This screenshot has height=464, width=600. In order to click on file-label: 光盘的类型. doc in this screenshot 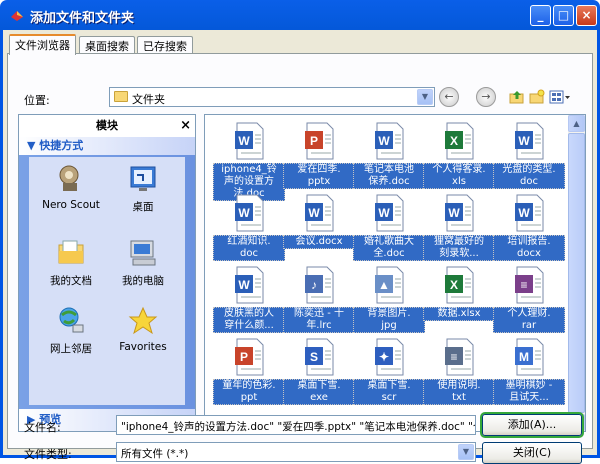, I will do `click(529, 176)`.